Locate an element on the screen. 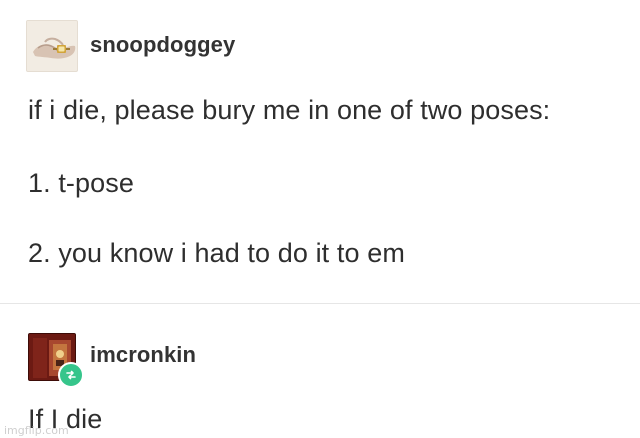  watermark: imgflip.com is located at coordinates (36, 430).